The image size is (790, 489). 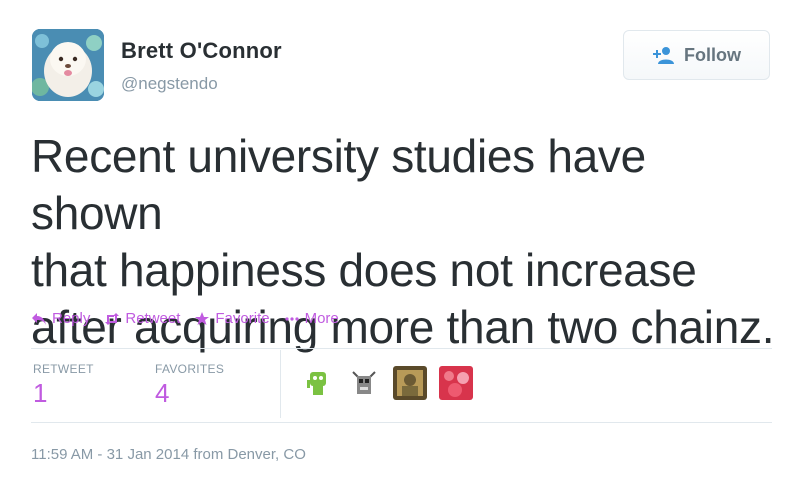 I want to click on retweet-button: Retweet, so click(x=142, y=318).